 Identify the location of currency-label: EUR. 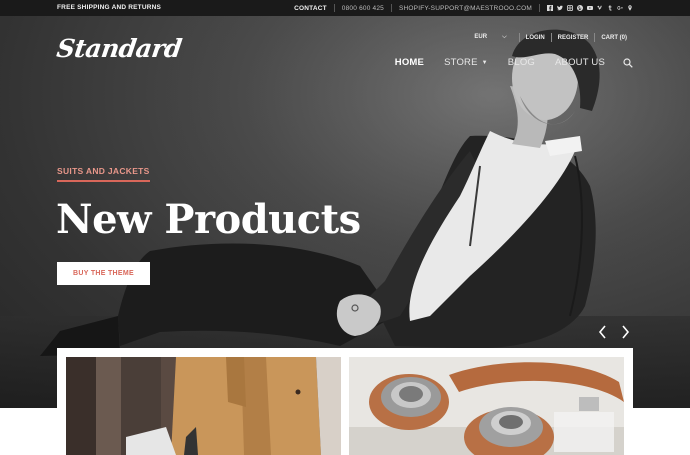
(481, 37).